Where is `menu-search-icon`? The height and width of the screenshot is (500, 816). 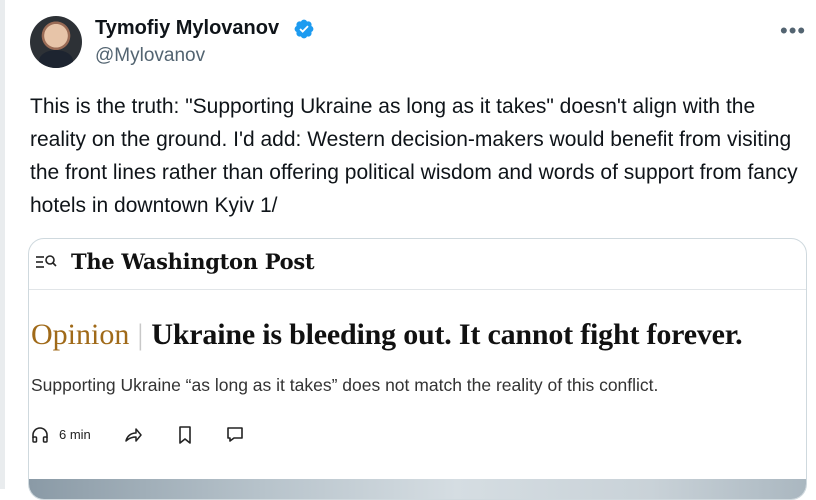
menu-search-icon is located at coordinates (46, 262).